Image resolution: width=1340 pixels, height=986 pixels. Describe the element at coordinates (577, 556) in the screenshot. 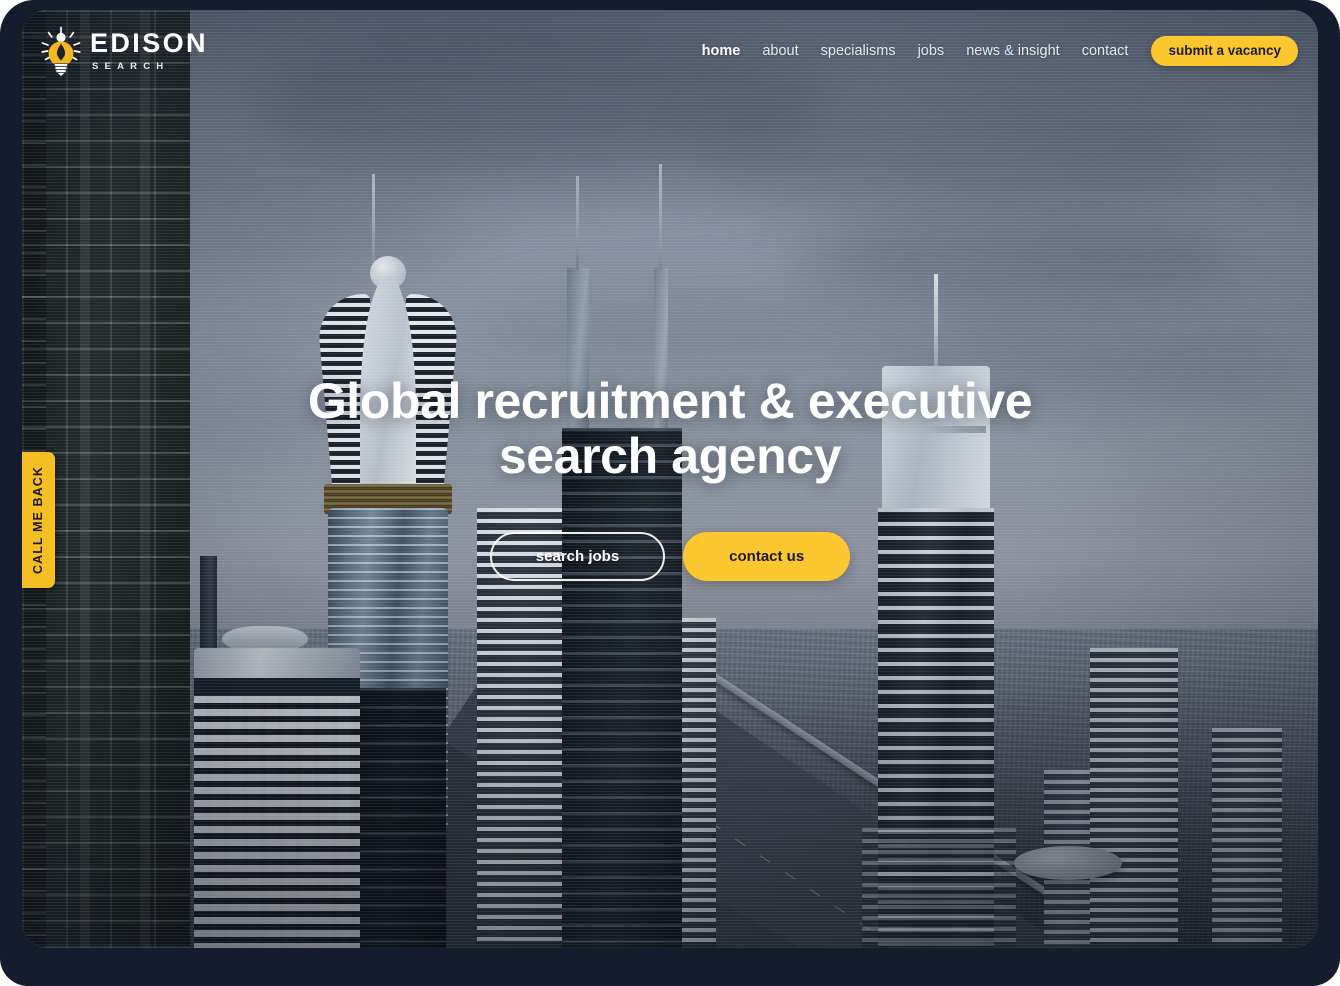

I see `search-jobs-button: search jobs` at that location.